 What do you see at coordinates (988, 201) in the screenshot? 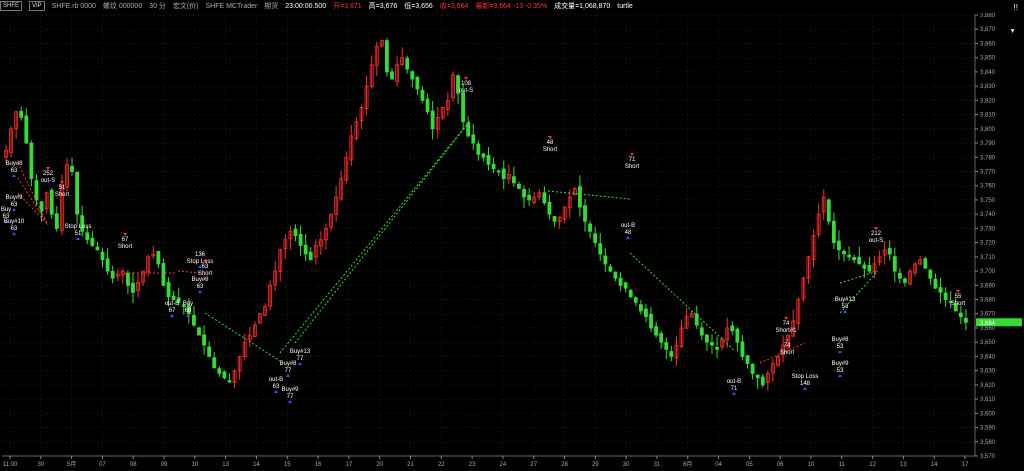
I see `y-tick-label: 3,750` at bounding box center [988, 201].